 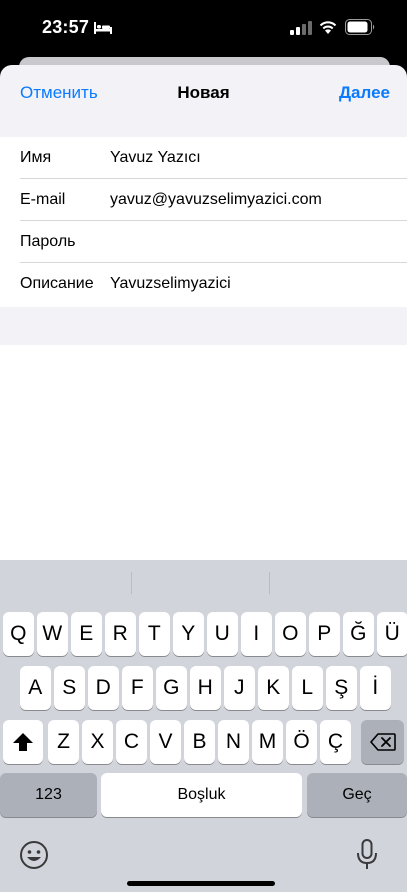 I want to click on key-m: M, so click(x=267, y=742).